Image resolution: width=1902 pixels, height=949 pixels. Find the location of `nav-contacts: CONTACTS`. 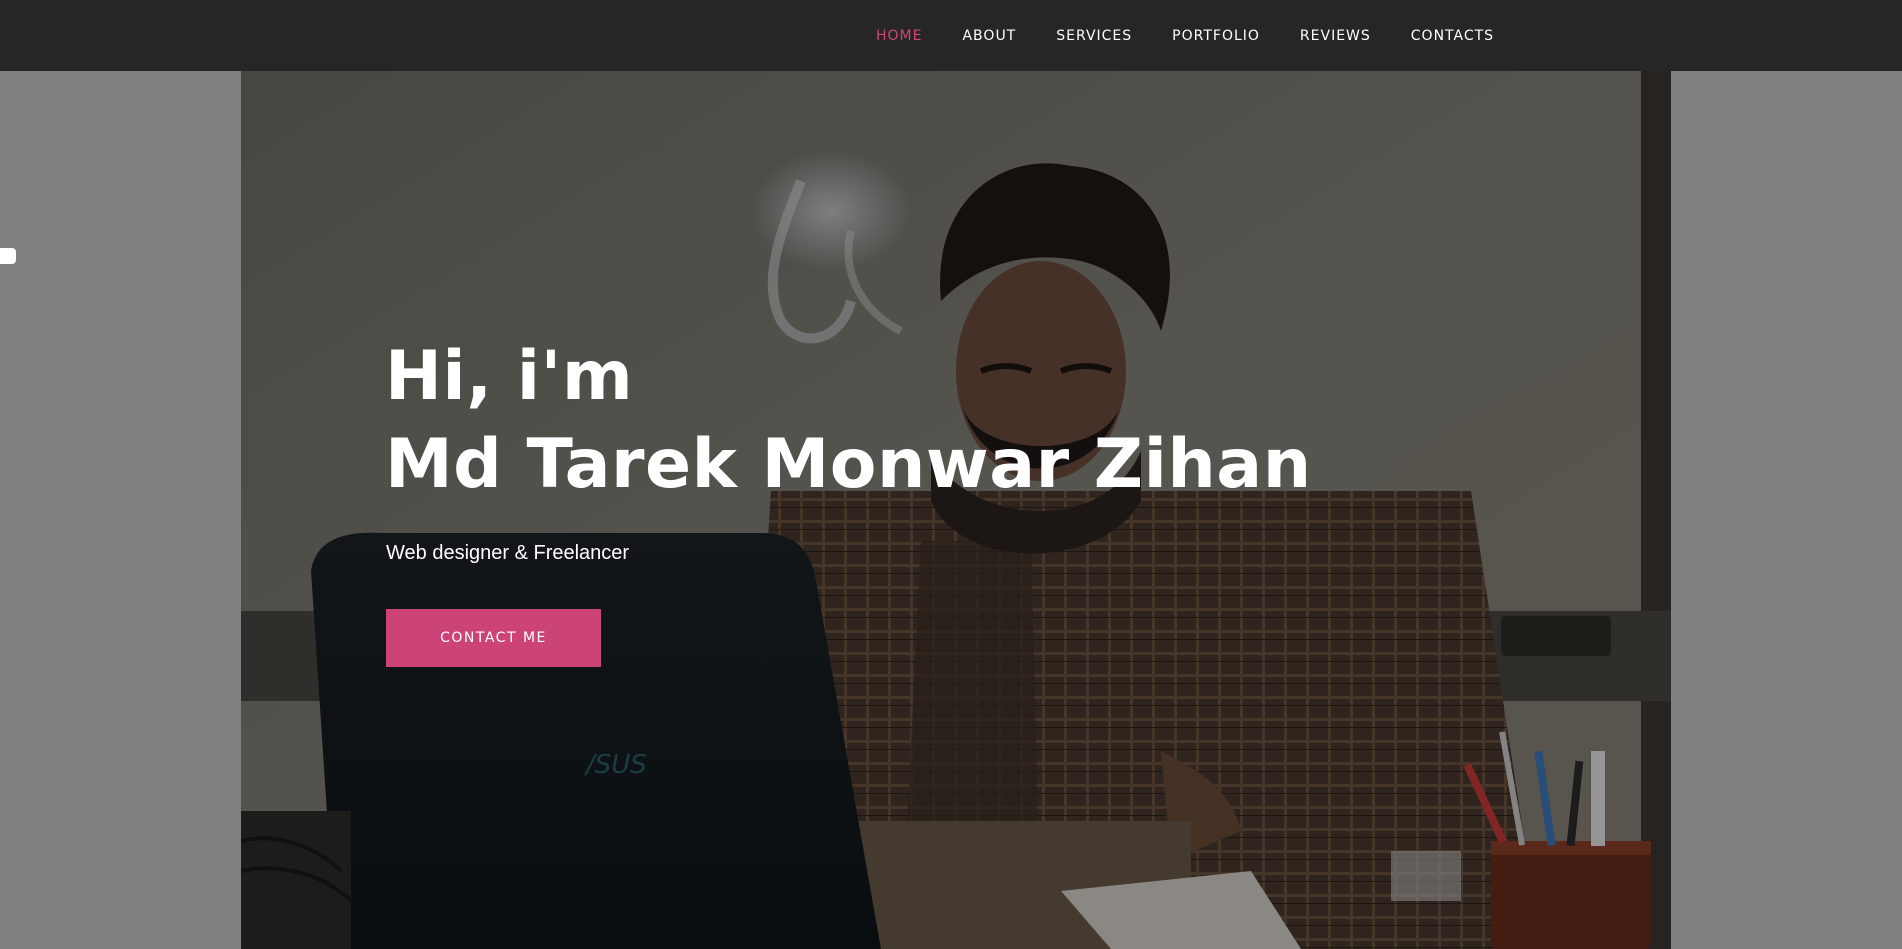

nav-contacts: CONTACTS is located at coordinates (1452, 36).